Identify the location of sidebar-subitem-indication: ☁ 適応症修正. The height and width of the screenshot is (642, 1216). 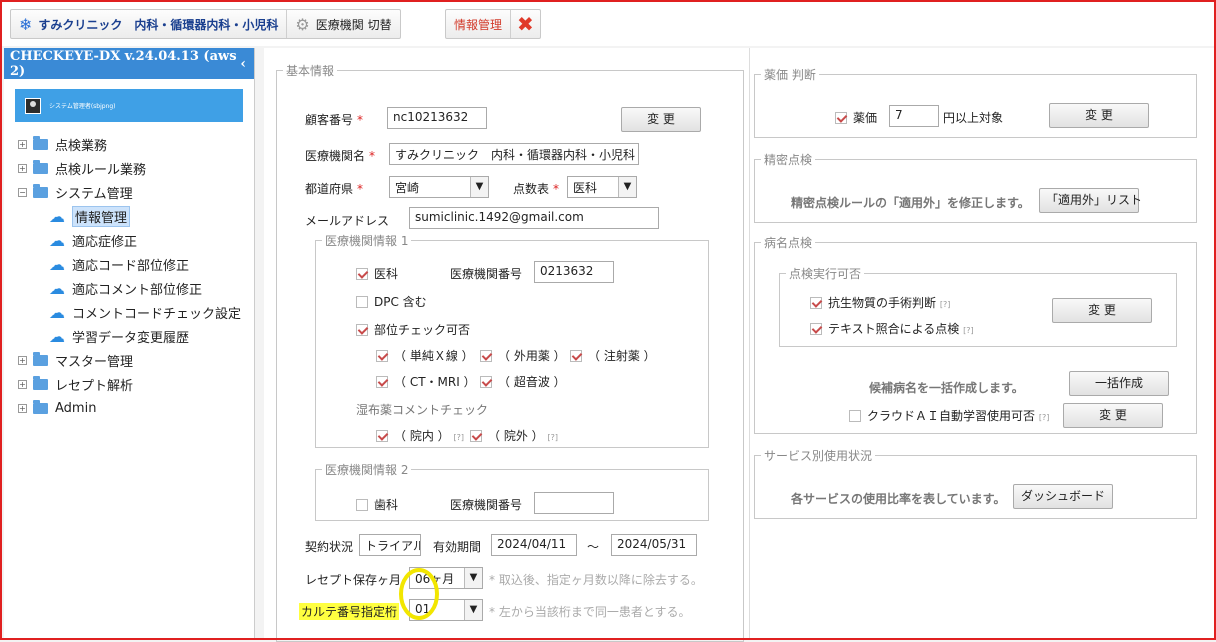
(129, 240).